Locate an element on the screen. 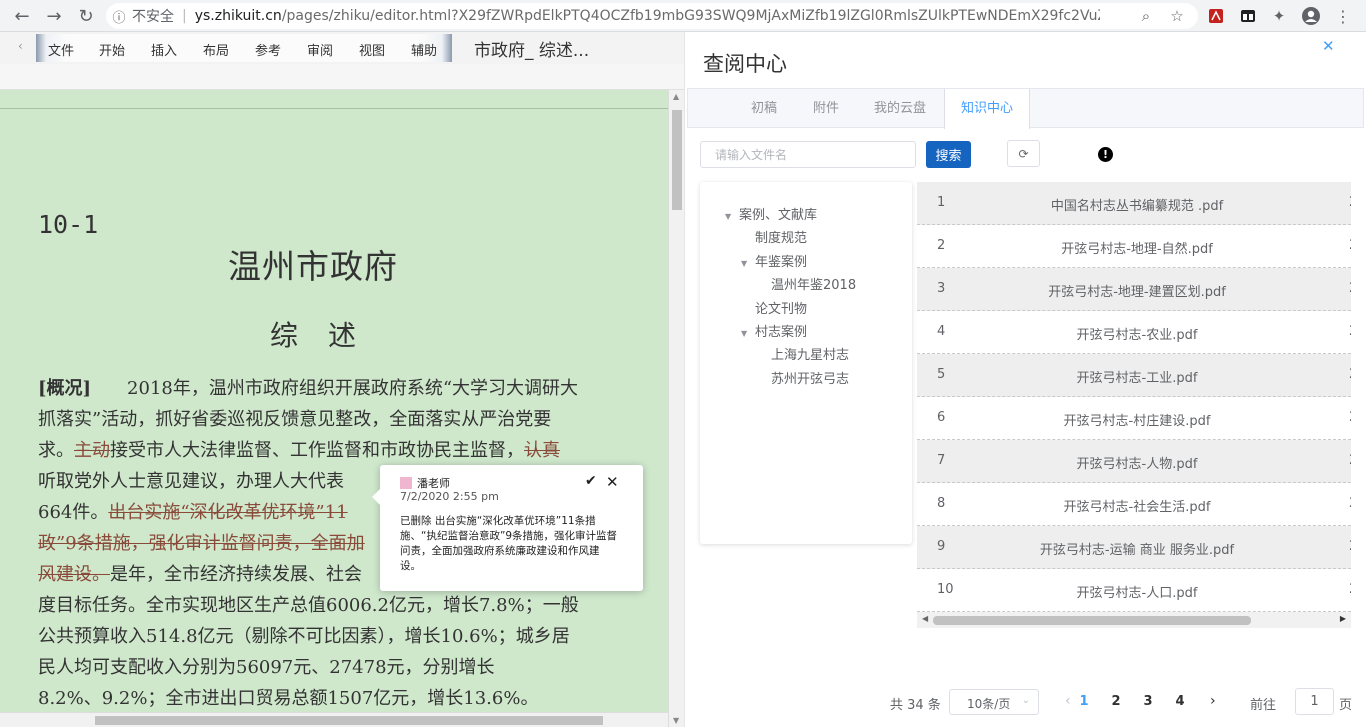  prev-page-icon: ‹ is located at coordinates (1068, 701).